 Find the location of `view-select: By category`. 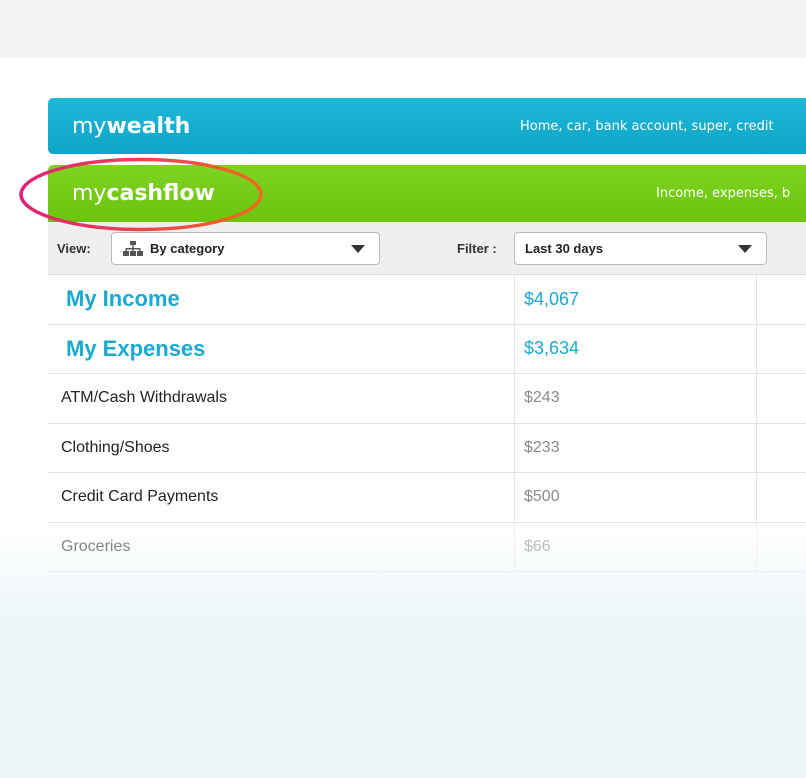

view-select: By category is located at coordinates (245, 248).